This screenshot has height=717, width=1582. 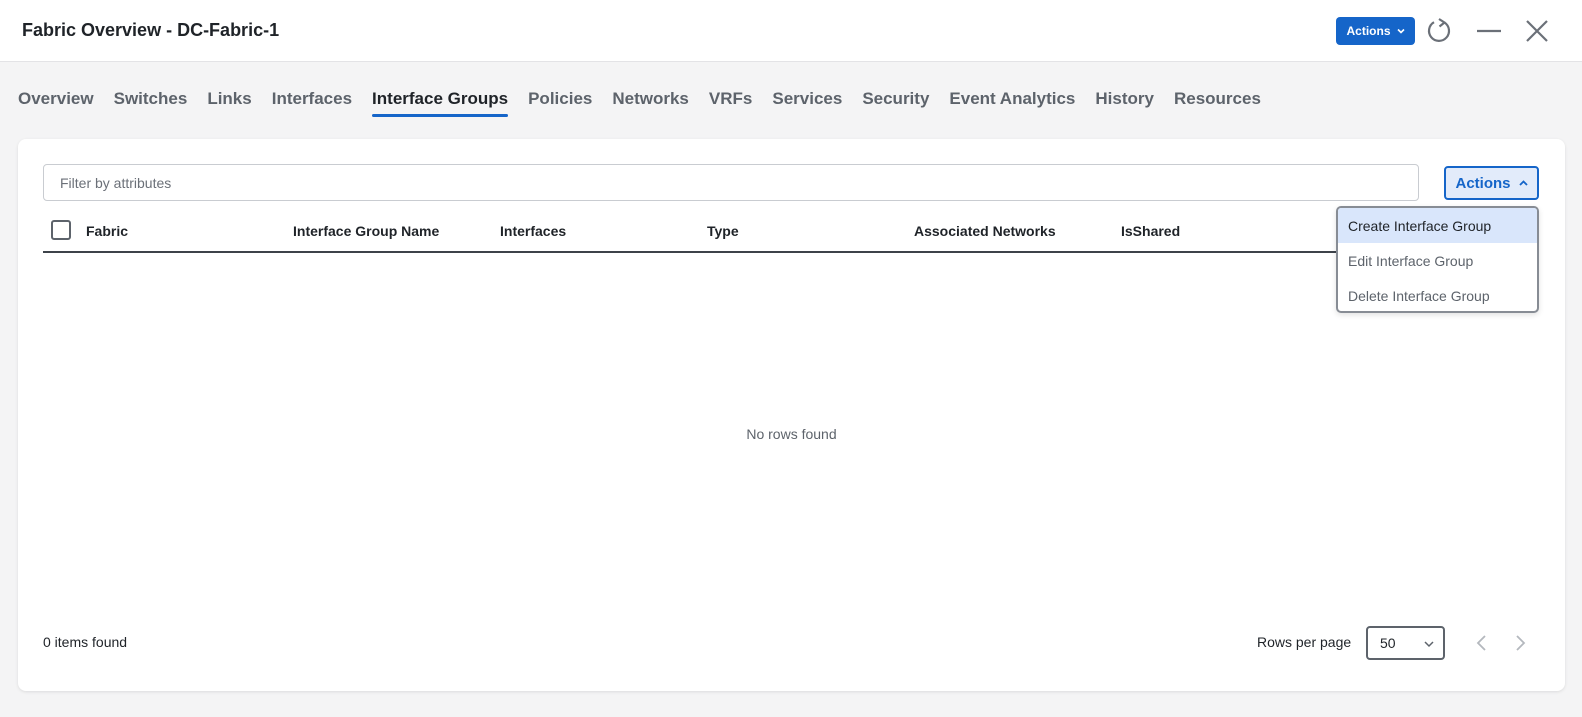 I want to click on header-actions-label: Actions, so click(x=1368, y=31).